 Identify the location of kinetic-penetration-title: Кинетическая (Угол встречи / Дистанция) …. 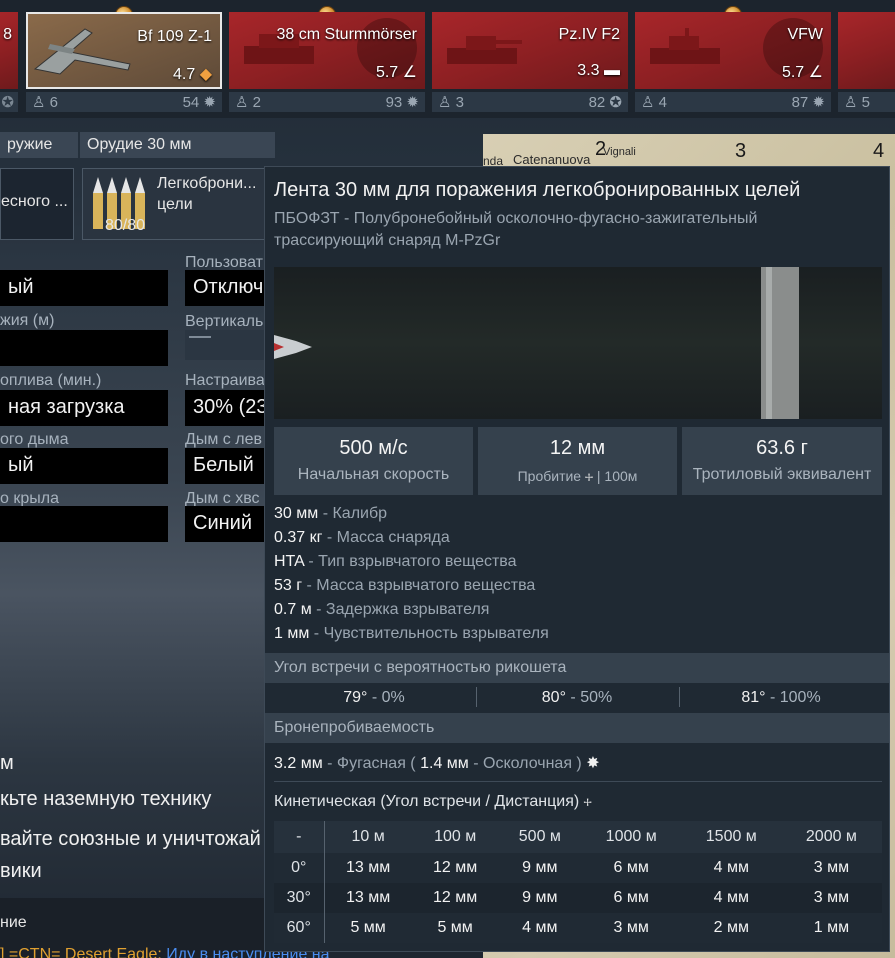
(433, 801).